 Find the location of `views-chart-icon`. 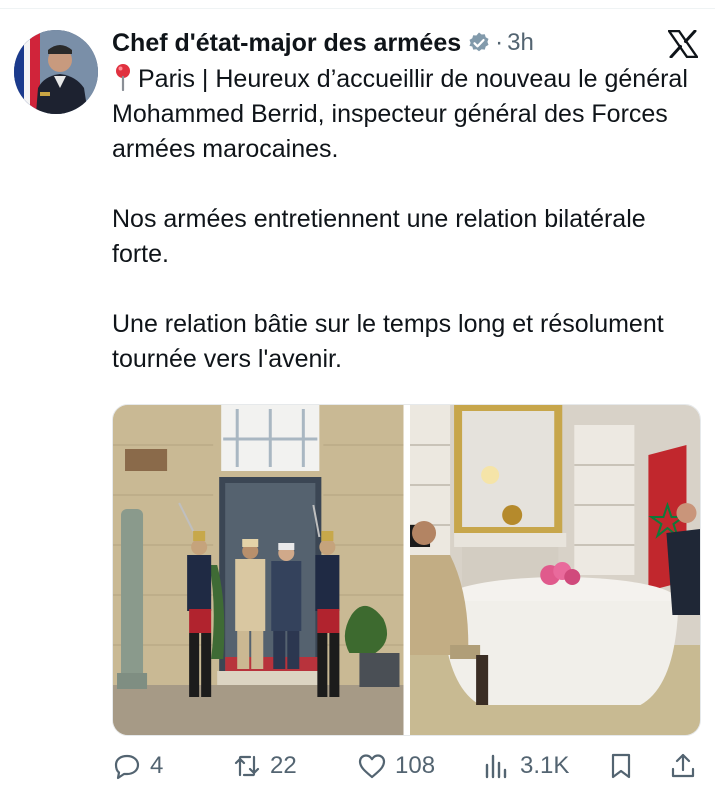

views-chart-icon is located at coordinates (496, 766).